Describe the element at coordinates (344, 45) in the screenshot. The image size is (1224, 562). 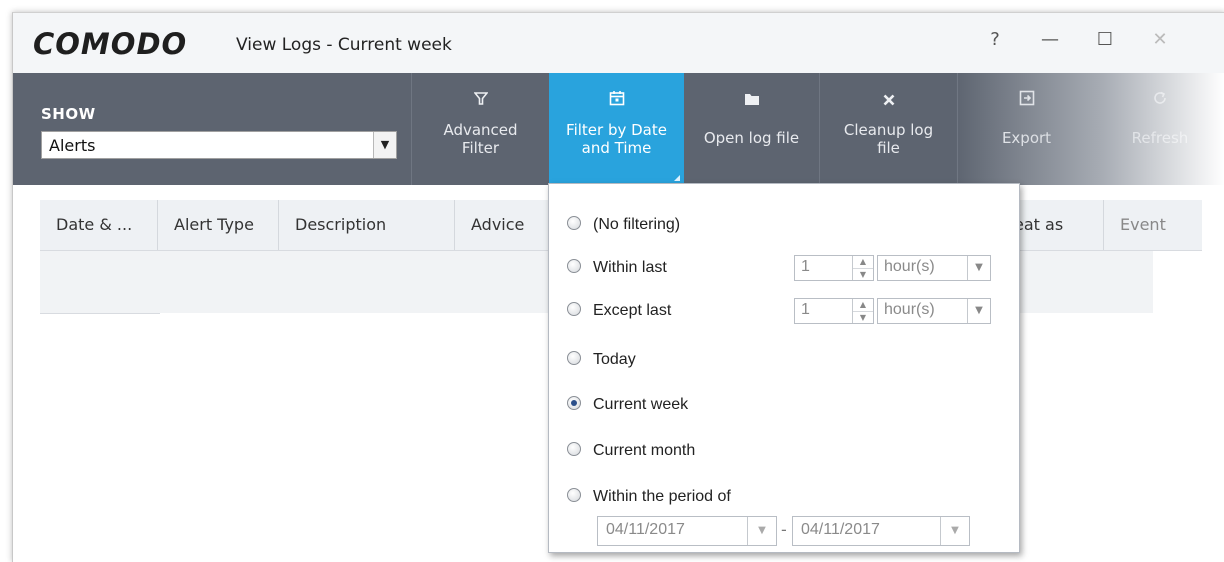
I see `window-title: View Logs - Current week` at that location.